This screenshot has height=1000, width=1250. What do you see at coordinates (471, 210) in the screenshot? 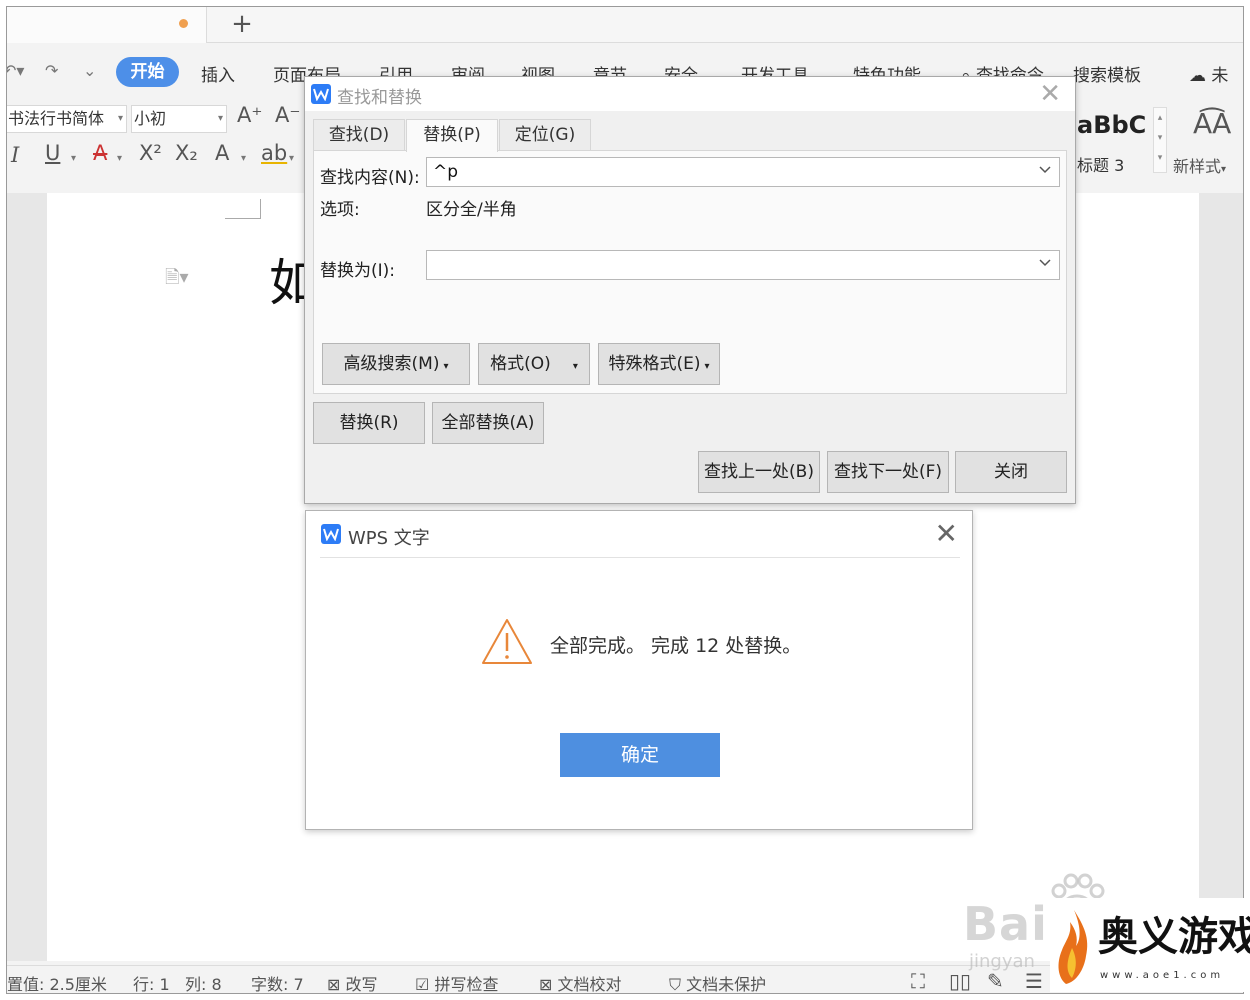
I see `options-value: 区分全/半角` at bounding box center [471, 210].